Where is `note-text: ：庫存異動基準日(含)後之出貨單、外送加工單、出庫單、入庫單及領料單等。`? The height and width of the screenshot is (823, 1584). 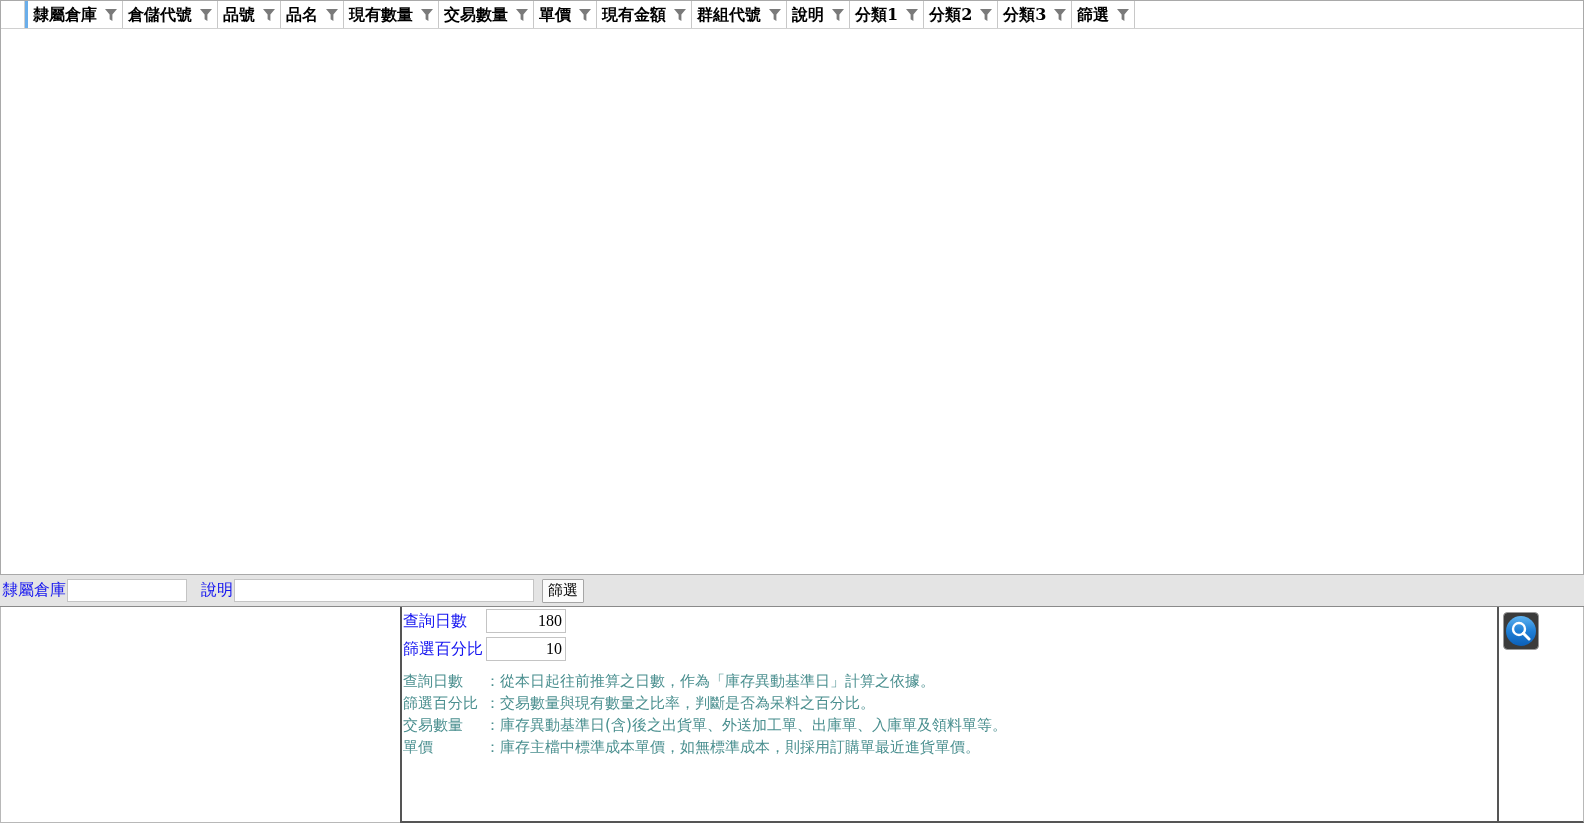 note-text: ：庫存異動基準日(含)後之出貨單、外送加工單、出庫單、入庫單及領料單等。 is located at coordinates (746, 725).